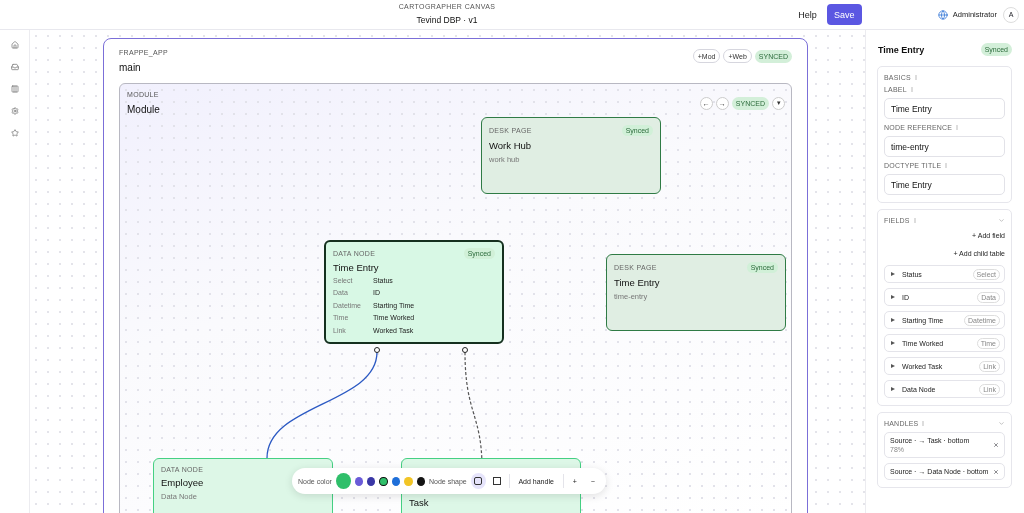  I want to click on globe-icon, so click(942, 14).